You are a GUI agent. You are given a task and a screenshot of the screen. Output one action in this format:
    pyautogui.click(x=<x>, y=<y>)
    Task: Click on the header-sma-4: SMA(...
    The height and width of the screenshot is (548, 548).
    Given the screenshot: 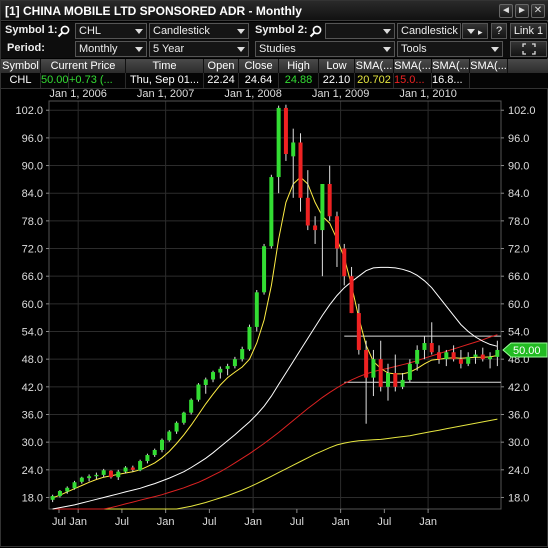 What is the action you would take?
    pyautogui.click(x=489, y=66)
    